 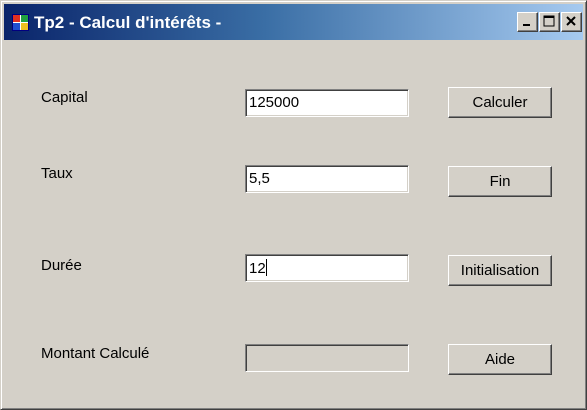 I want to click on capital-input: 125000, so click(x=327, y=103).